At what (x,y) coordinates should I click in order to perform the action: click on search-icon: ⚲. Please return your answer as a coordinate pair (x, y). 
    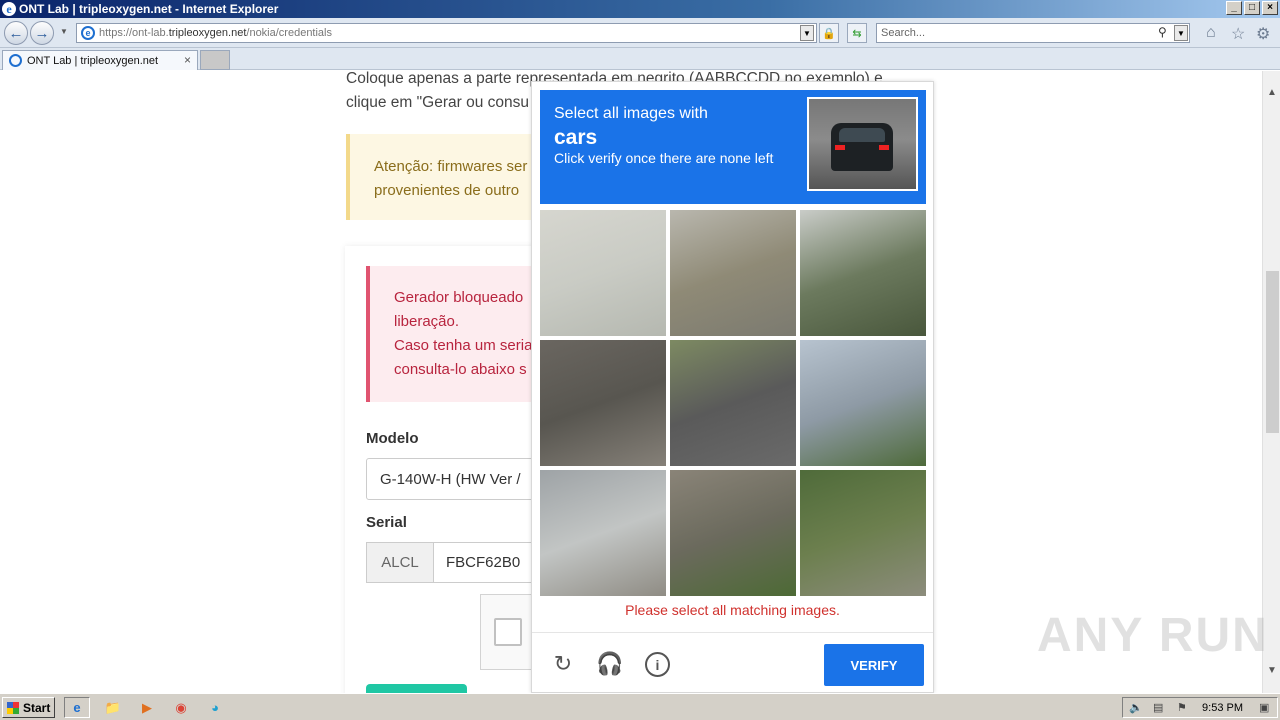
    Looking at the image, I should click on (1162, 32).